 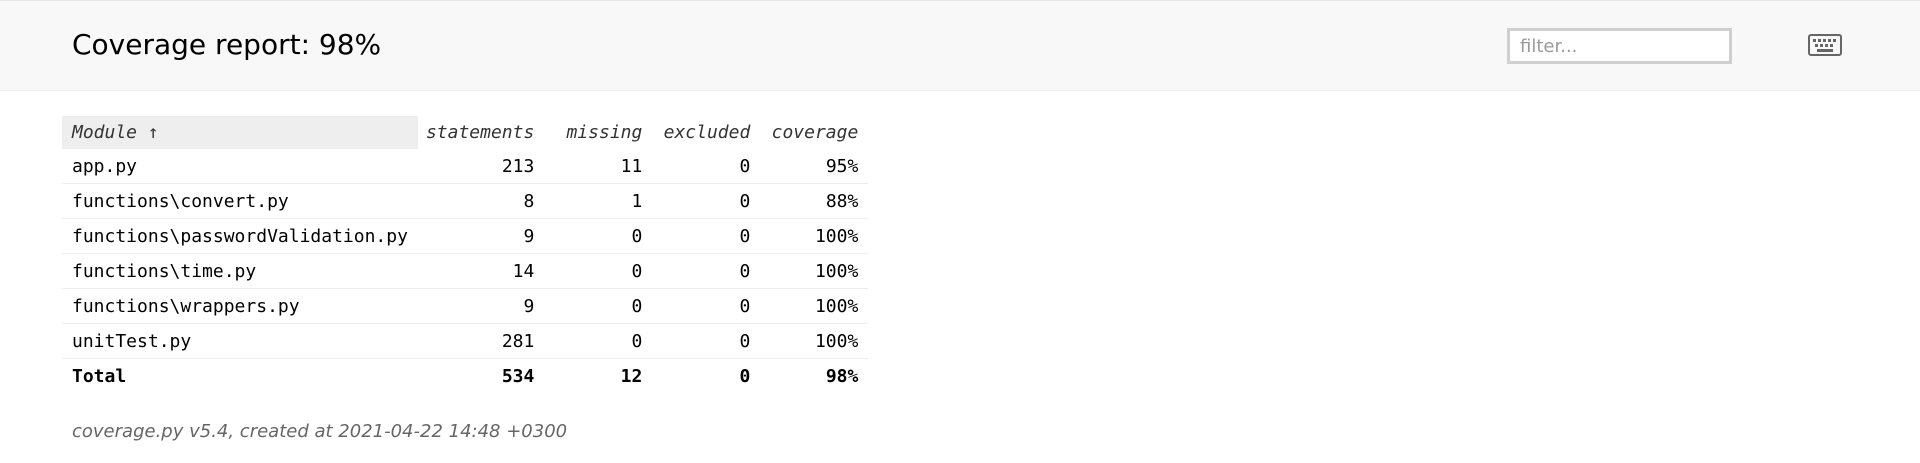 I want to click on total-label: Total, so click(x=240, y=375).